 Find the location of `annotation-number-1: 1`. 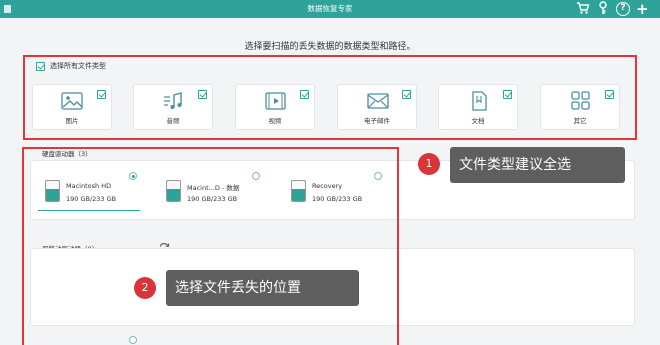

annotation-number-1: 1 is located at coordinates (429, 164).